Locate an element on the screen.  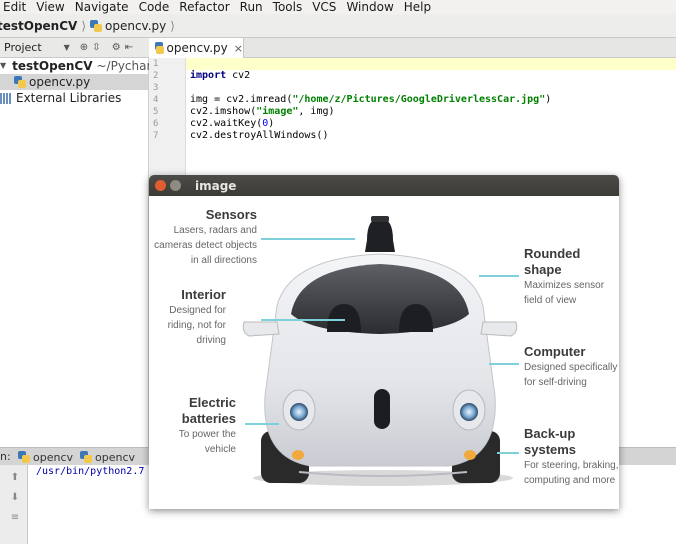
leader-line-computer is located at coordinates (504, 364).